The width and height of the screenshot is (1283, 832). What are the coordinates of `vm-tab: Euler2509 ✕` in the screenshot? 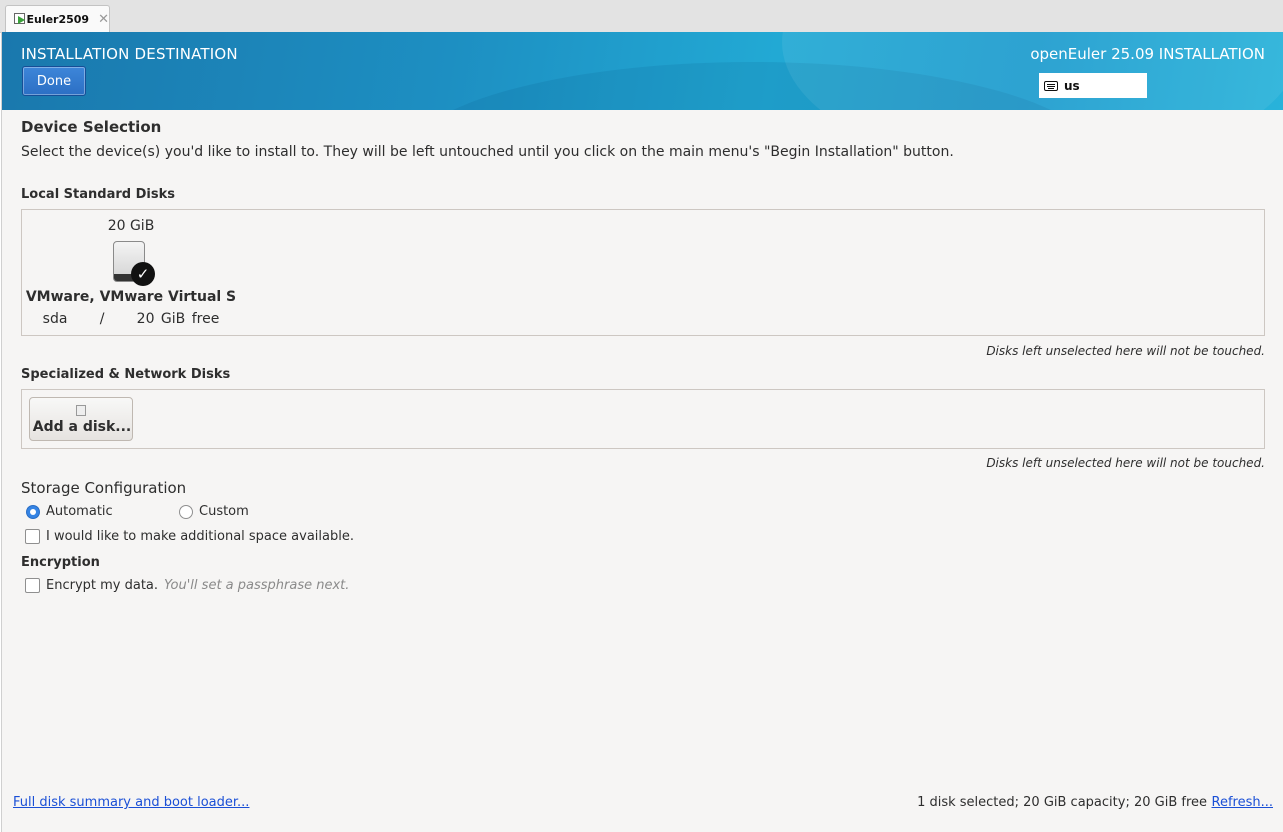 It's located at (57, 18).